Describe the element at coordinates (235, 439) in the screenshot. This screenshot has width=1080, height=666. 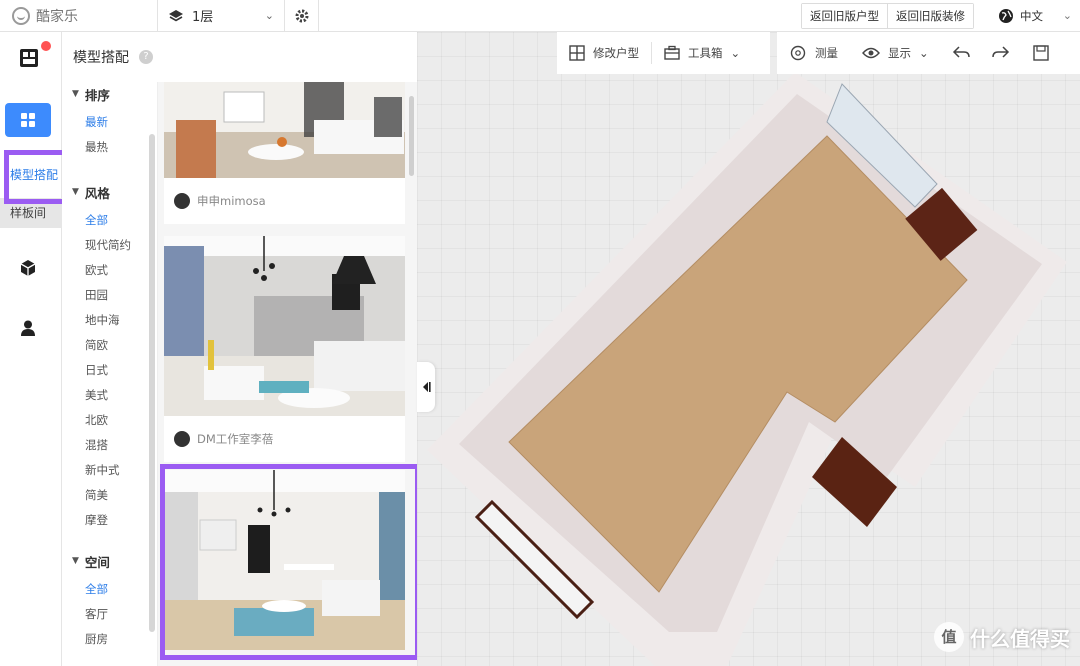
I see `author-name: DM工作室李蓓` at that location.